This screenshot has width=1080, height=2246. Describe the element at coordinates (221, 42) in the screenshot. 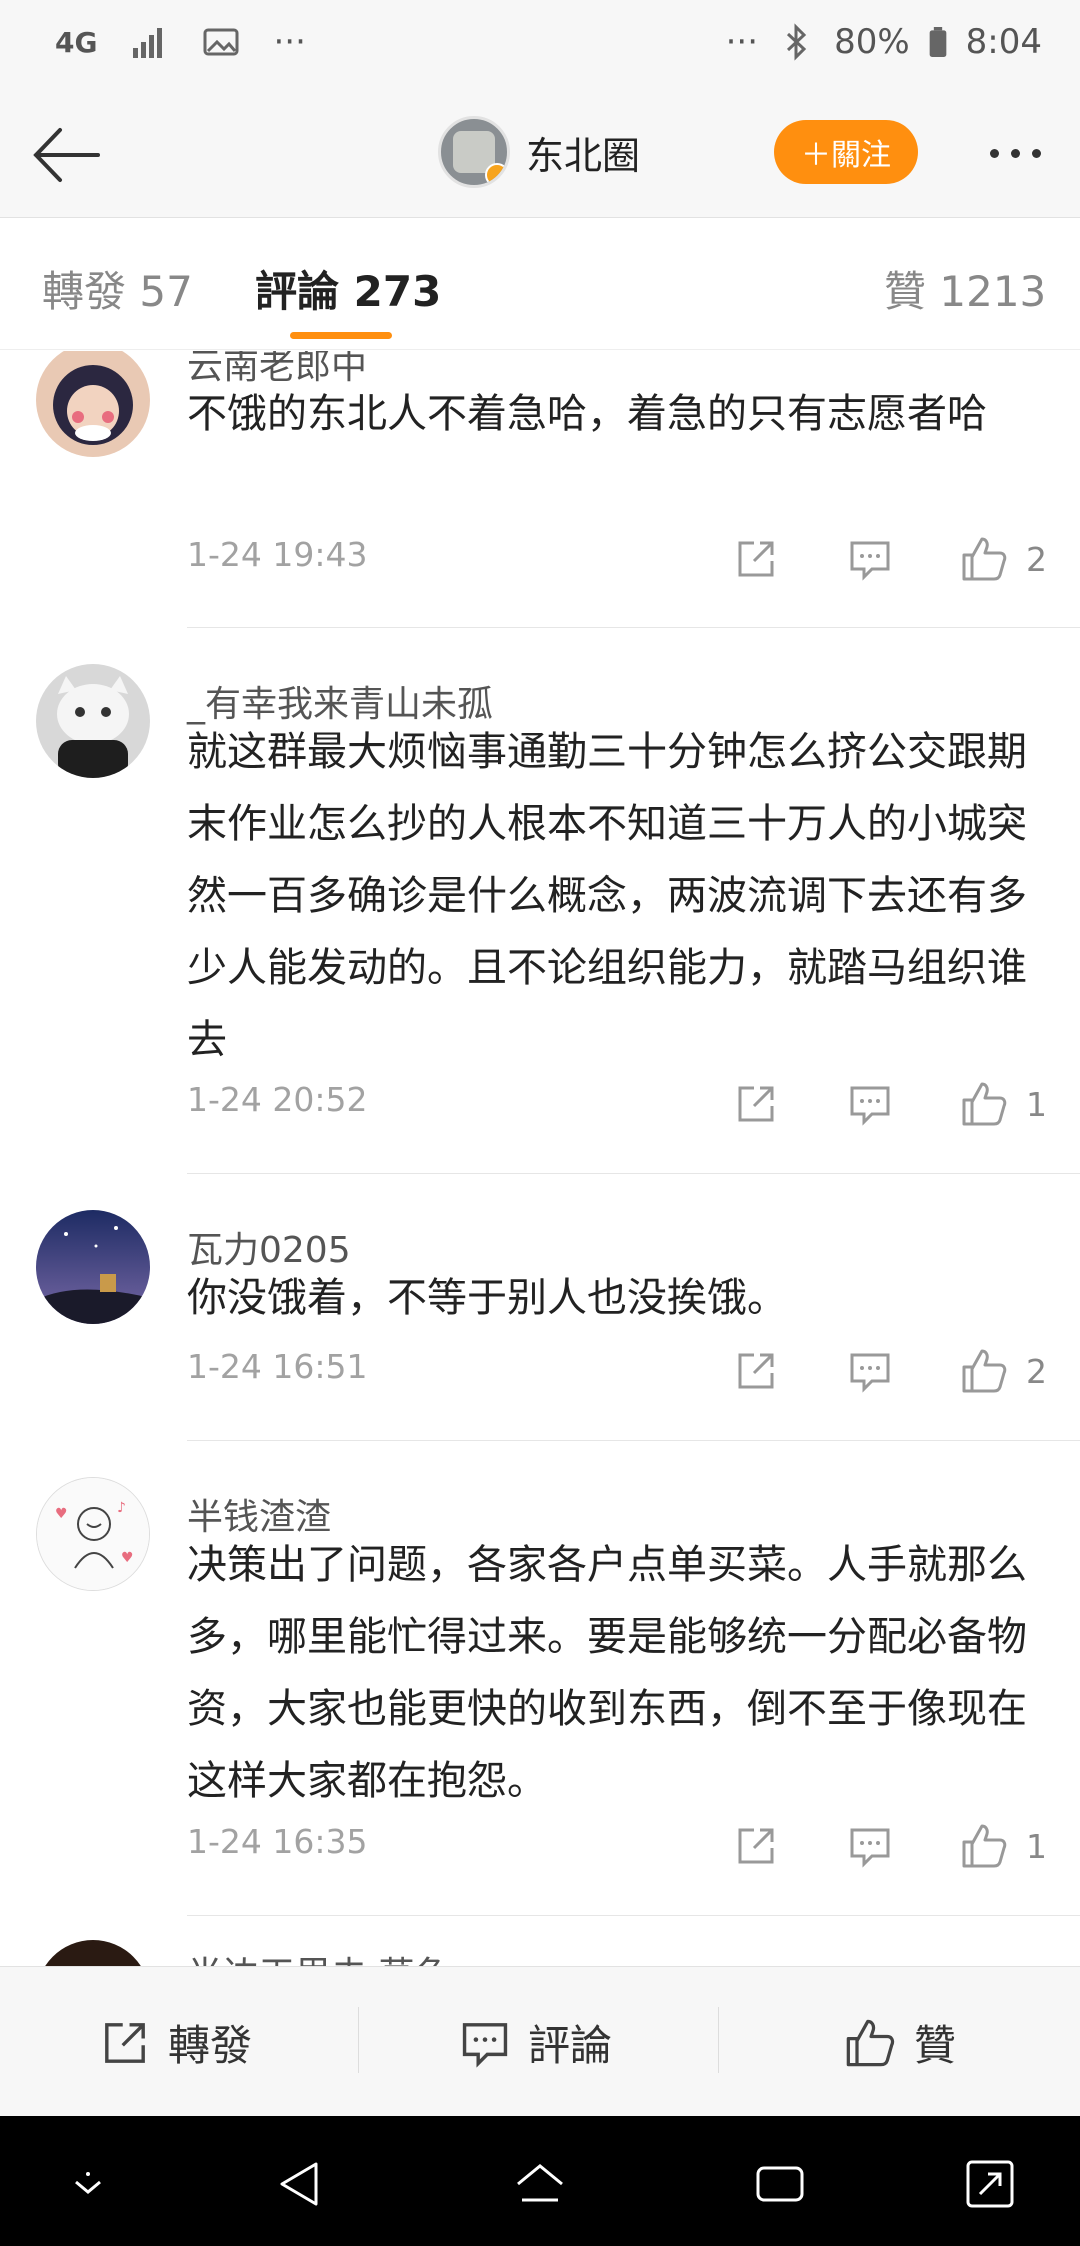

I see `image-icon` at that location.